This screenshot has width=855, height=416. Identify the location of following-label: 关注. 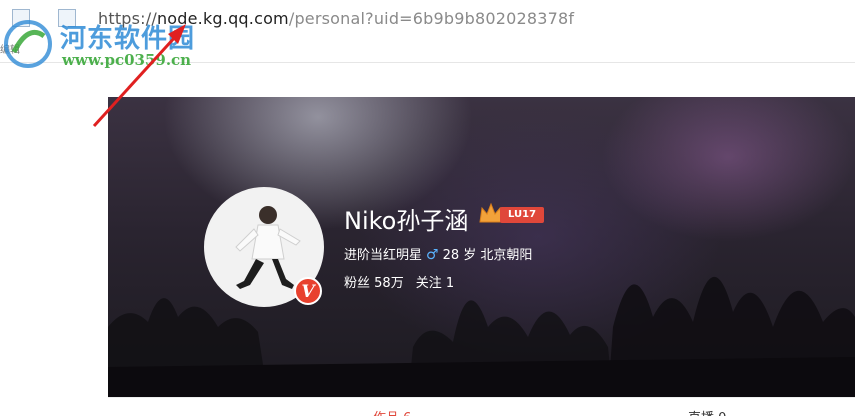
(429, 283).